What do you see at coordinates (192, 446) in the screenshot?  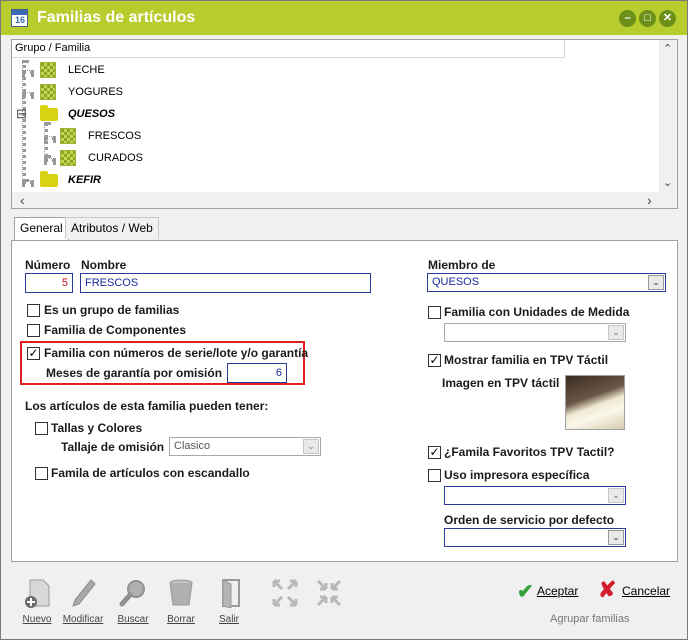 I see `tallaje-value: Clasico` at bounding box center [192, 446].